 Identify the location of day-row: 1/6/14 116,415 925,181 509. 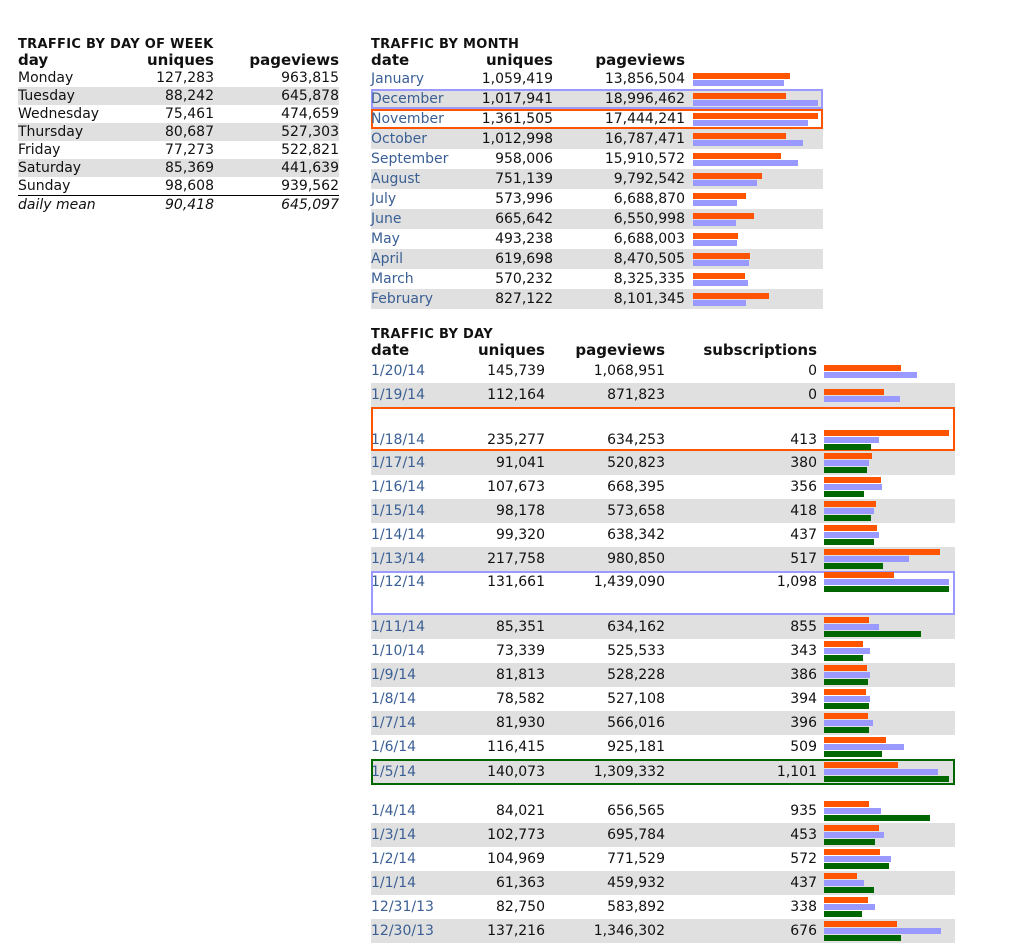
(663, 747).